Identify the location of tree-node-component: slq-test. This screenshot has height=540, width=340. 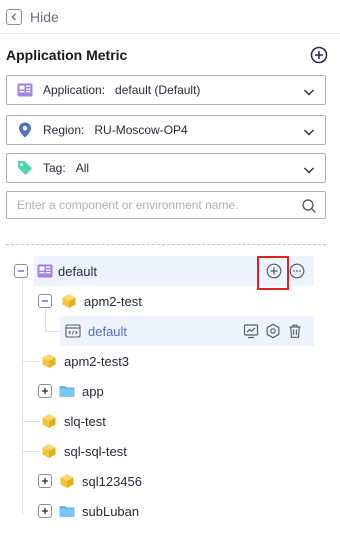
(73, 421).